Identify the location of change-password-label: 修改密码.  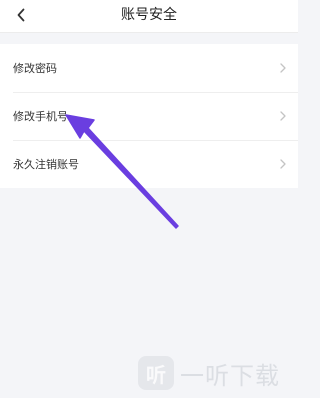
(35, 68).